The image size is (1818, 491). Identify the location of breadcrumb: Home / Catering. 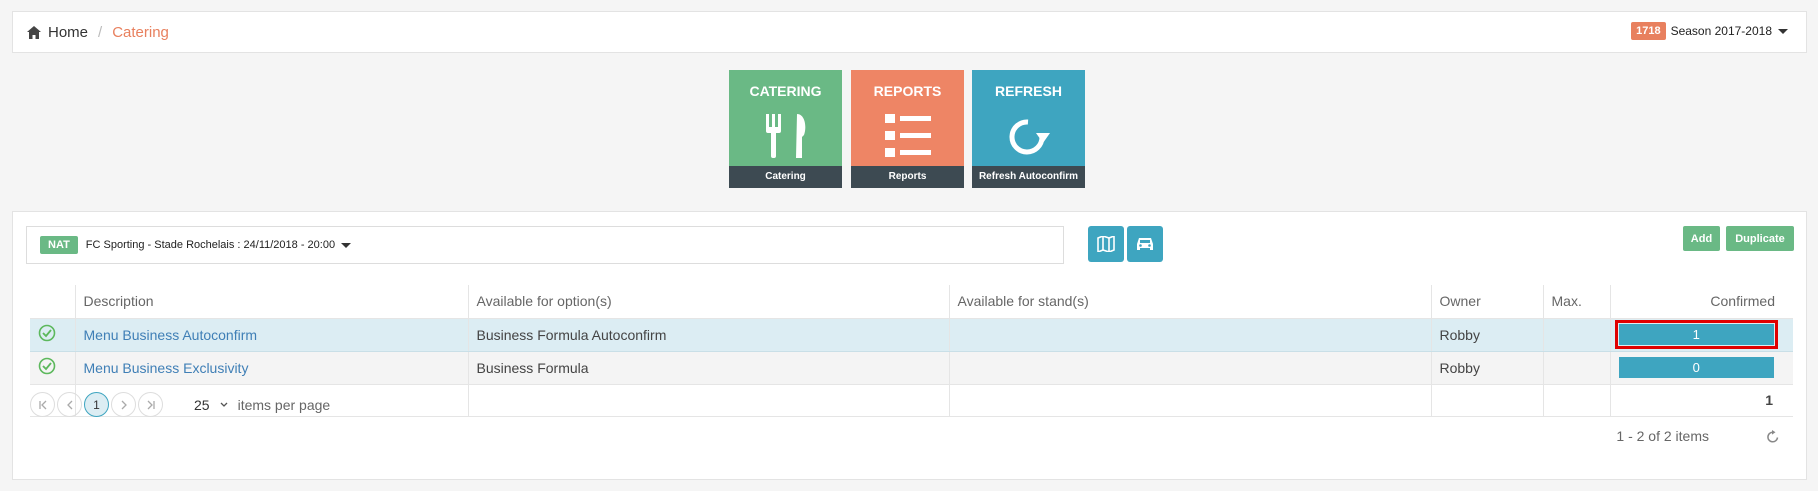
(98, 32).